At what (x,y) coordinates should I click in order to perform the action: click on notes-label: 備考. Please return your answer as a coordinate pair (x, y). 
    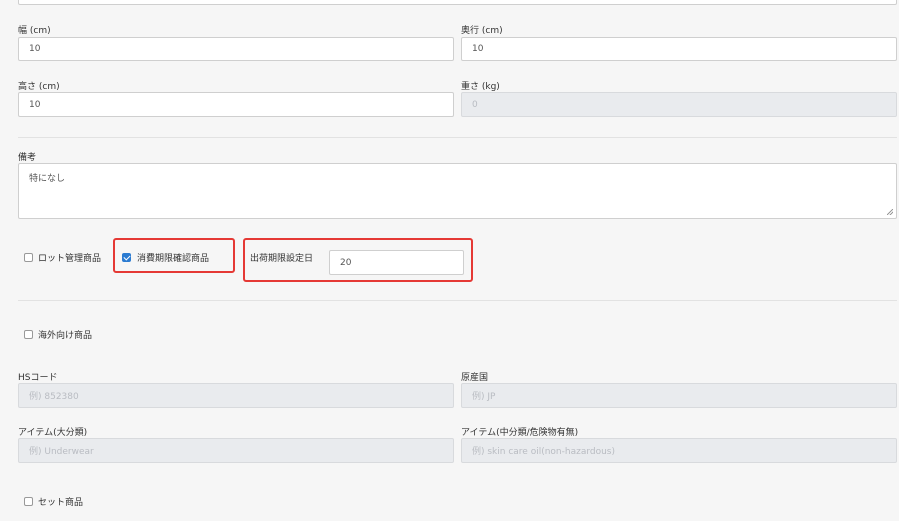
    Looking at the image, I should click on (27, 158).